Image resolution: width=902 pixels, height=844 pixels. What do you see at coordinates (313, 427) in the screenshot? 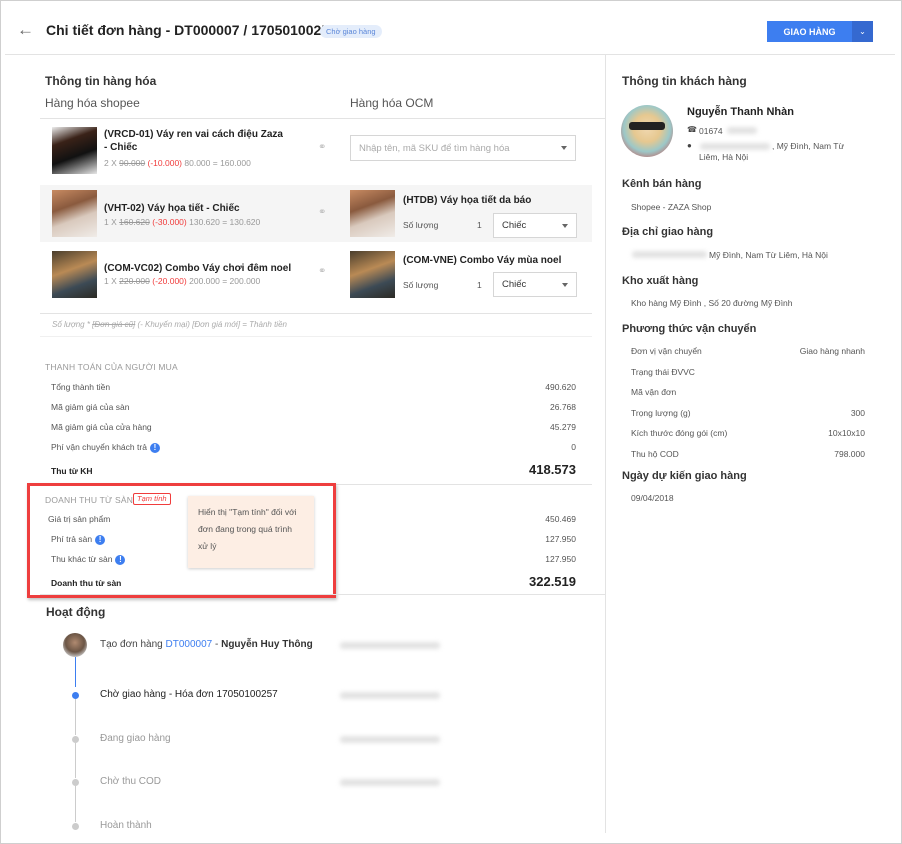
I see `payment-row: Mã giảm giá của cửa hàng 45.279` at bounding box center [313, 427].